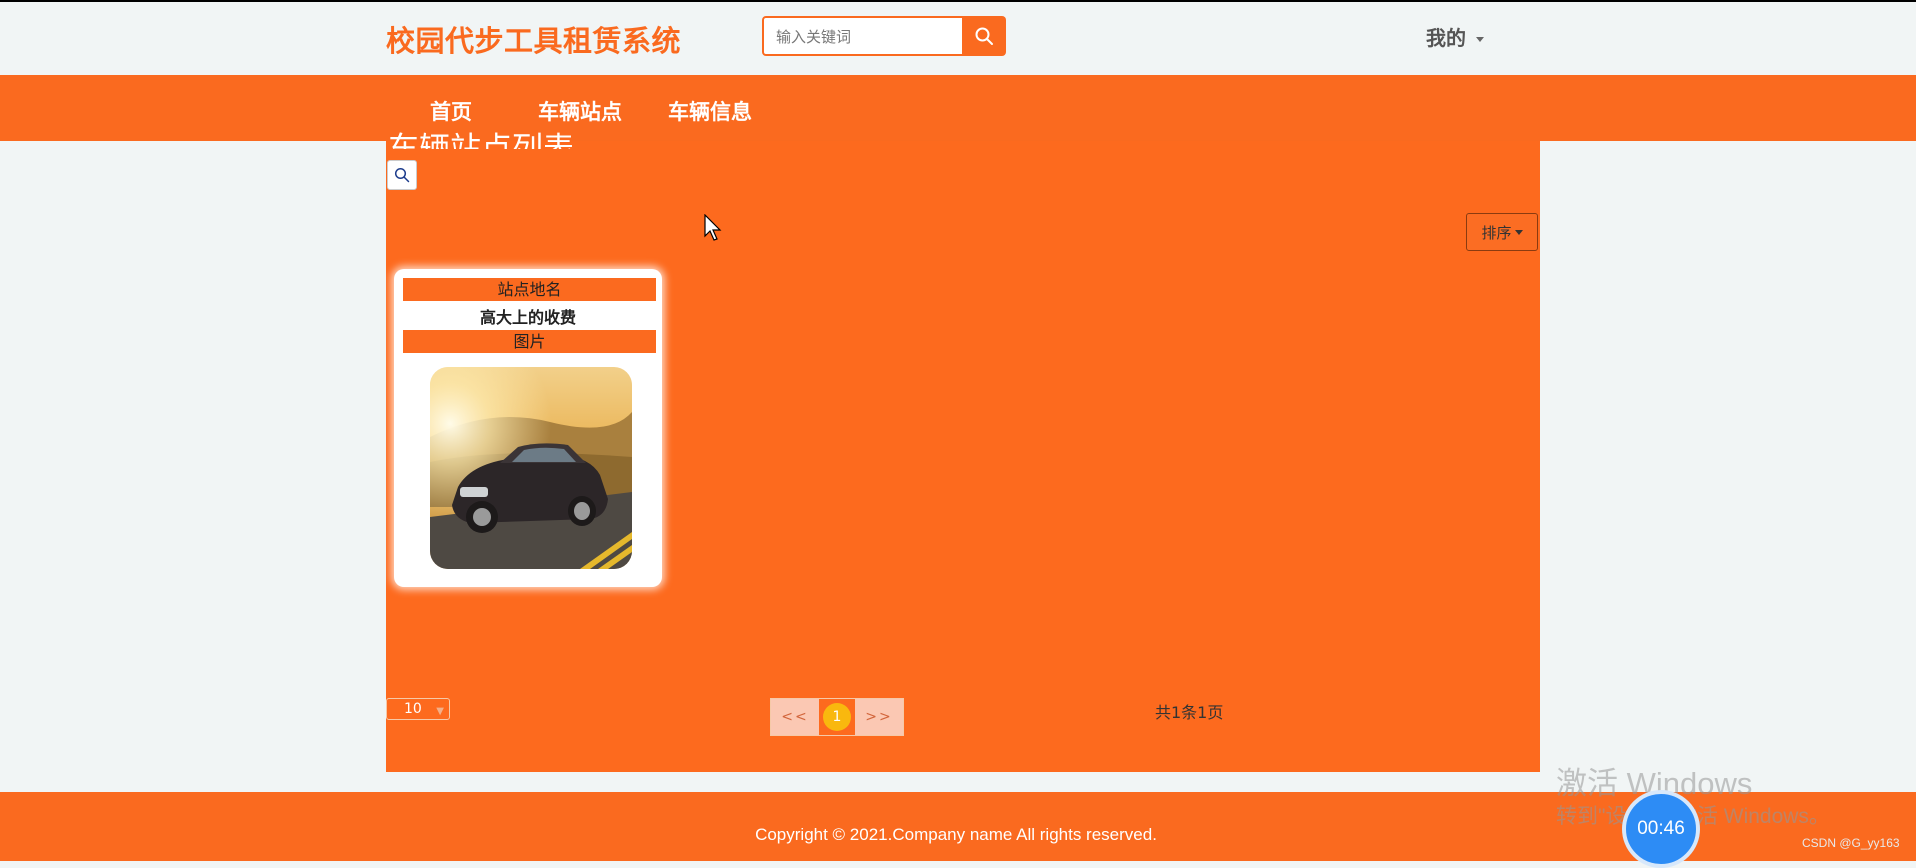  I want to click on chevron-down-icon: ▼, so click(440, 711).